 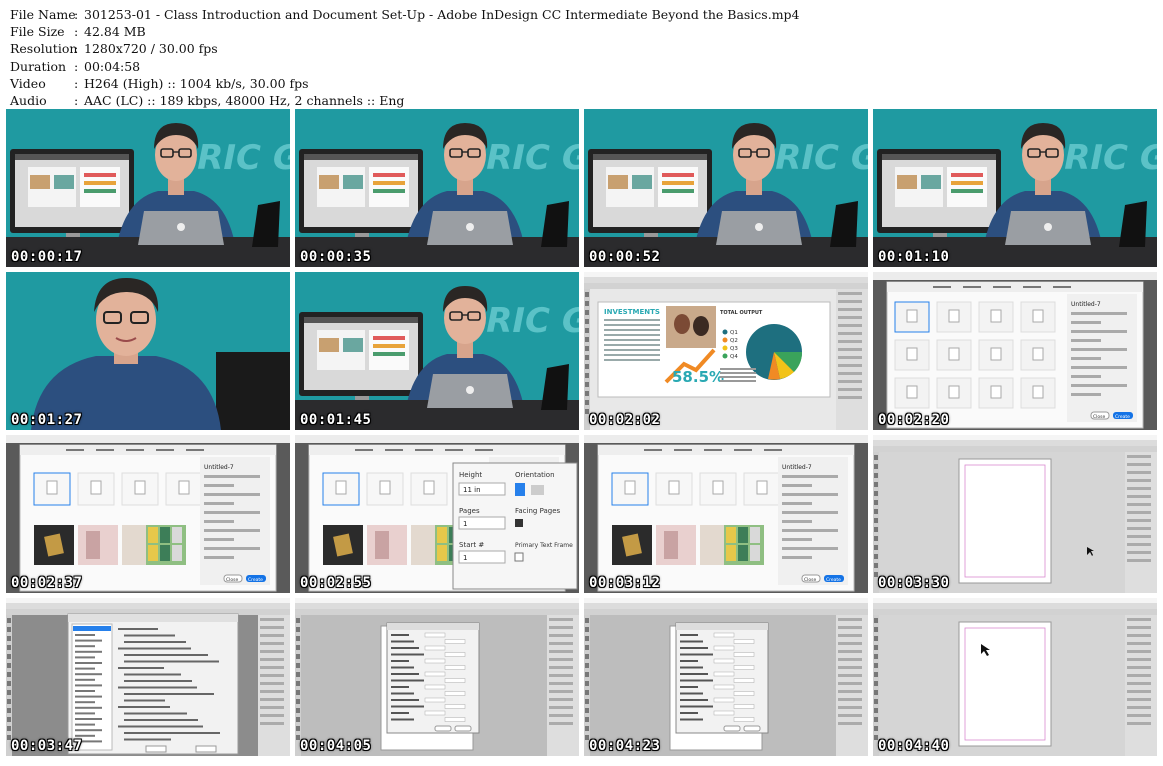 What do you see at coordinates (47, 746) in the screenshot?
I see `timestamp: 00:03:47` at bounding box center [47, 746].